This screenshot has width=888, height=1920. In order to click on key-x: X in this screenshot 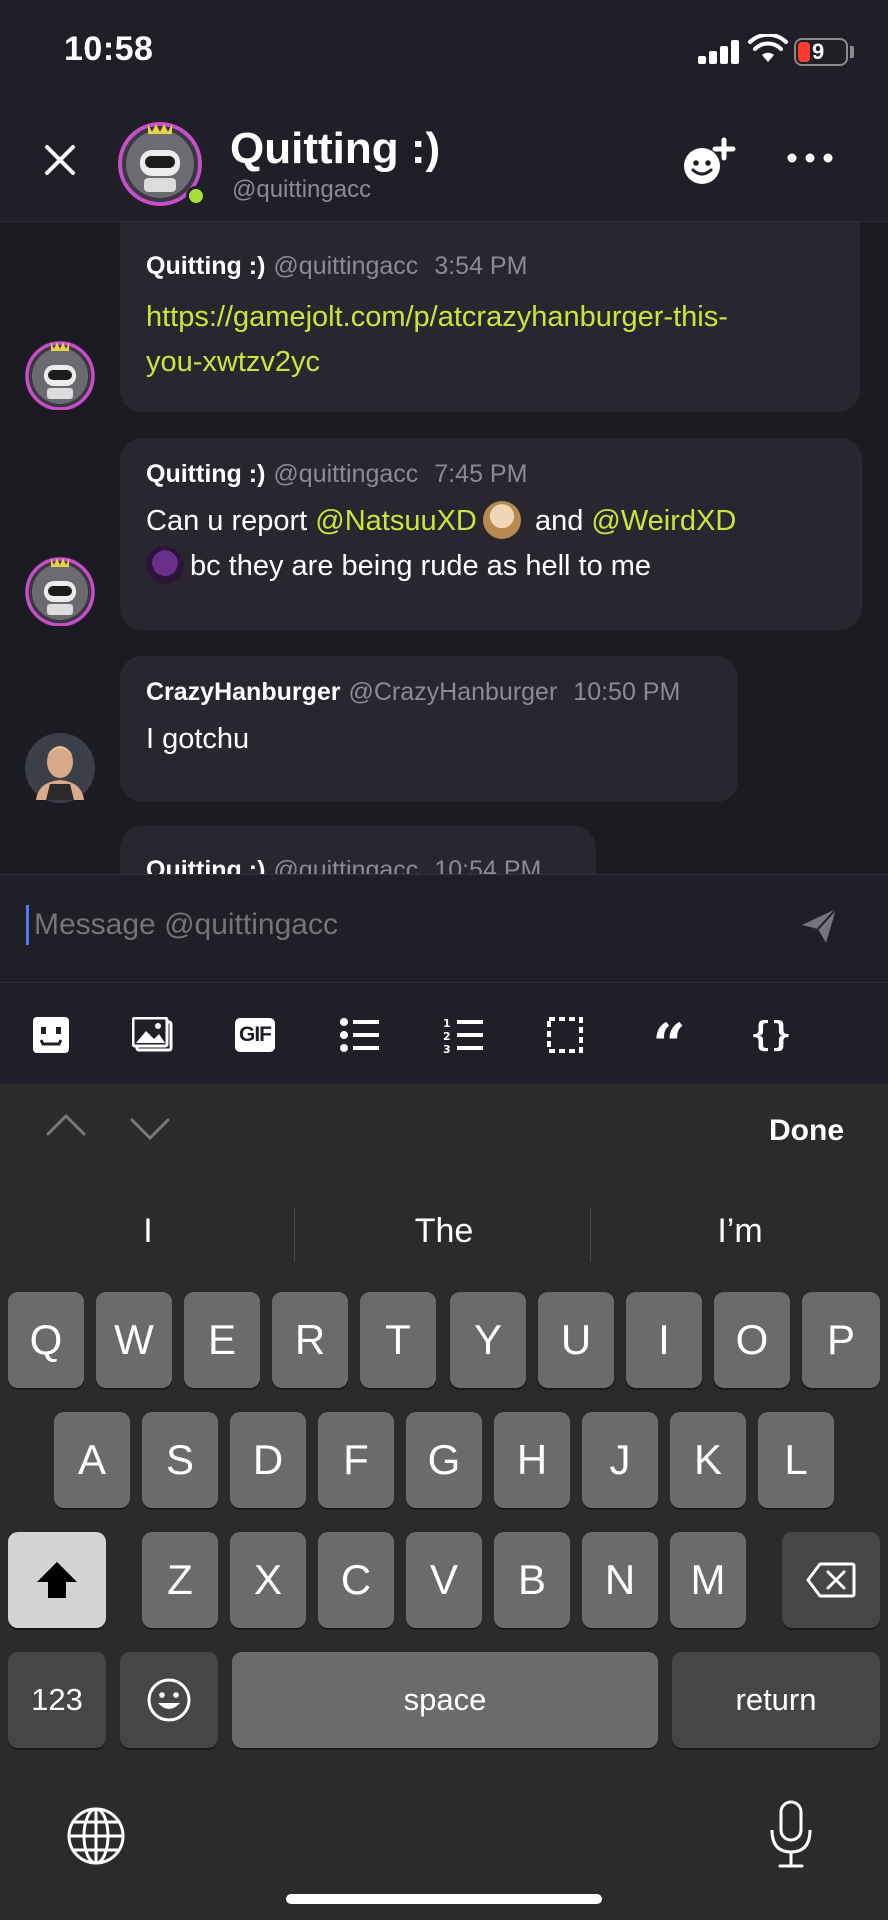, I will do `click(268, 1580)`.